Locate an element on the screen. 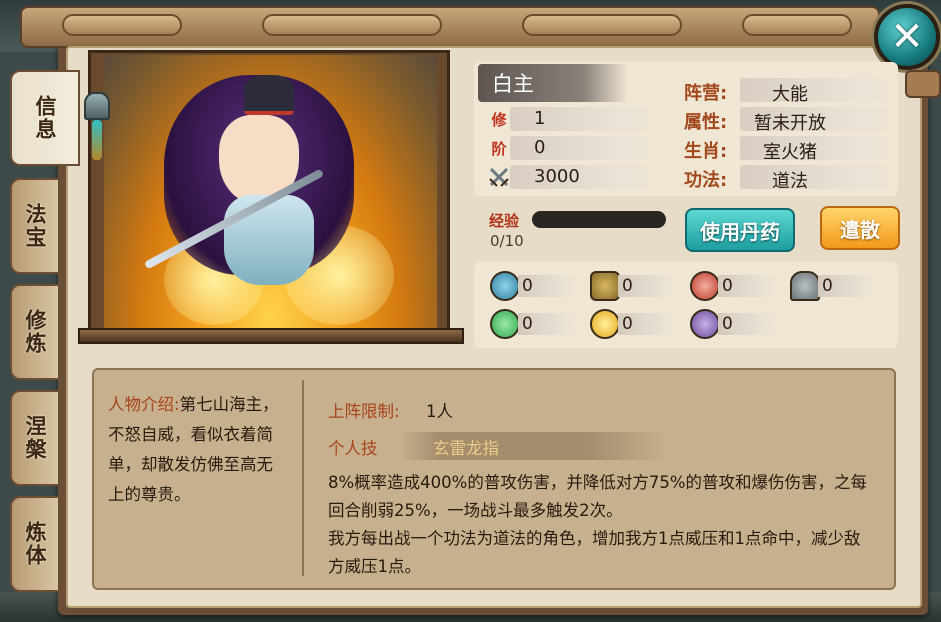  use-pill-button: 使用丹药 is located at coordinates (740, 230).